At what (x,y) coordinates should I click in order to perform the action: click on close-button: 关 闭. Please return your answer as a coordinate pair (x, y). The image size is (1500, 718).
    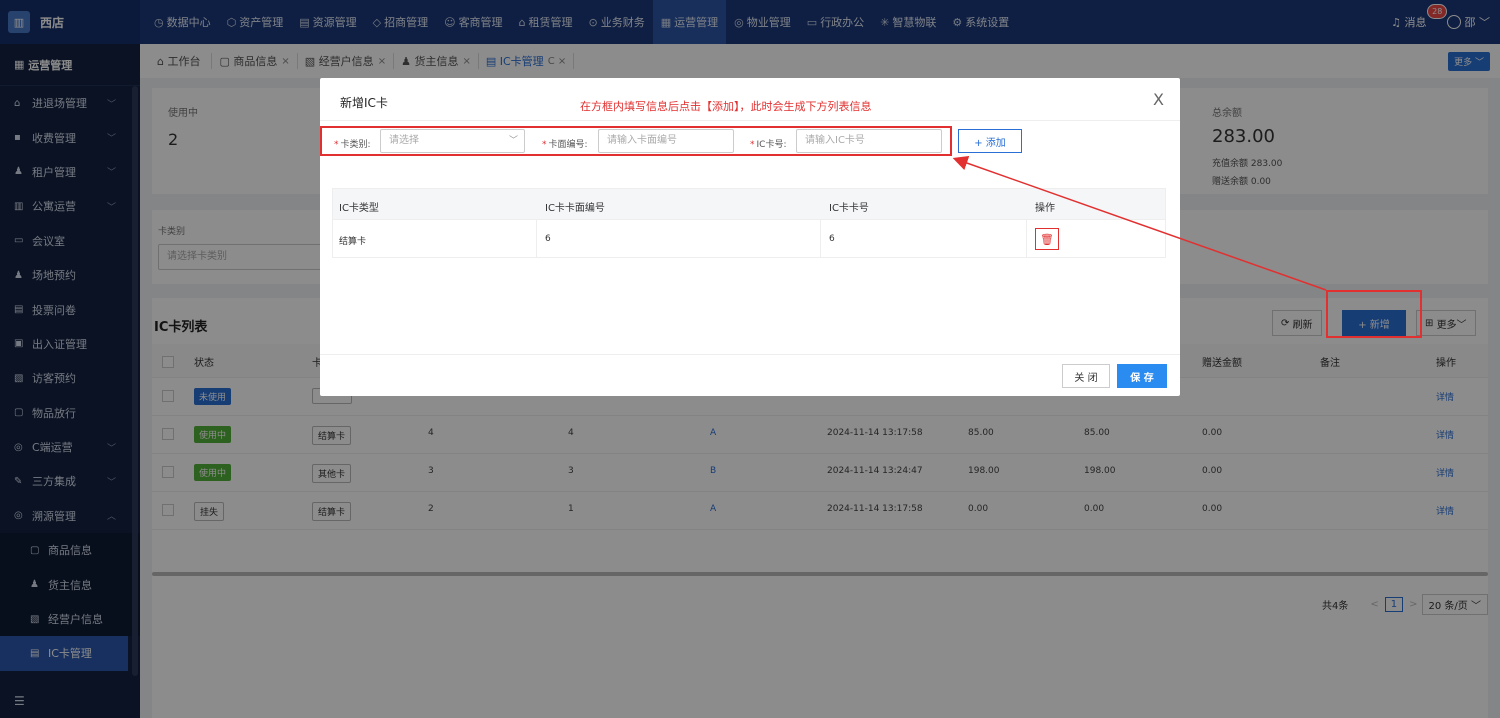
    Looking at the image, I should click on (1086, 376).